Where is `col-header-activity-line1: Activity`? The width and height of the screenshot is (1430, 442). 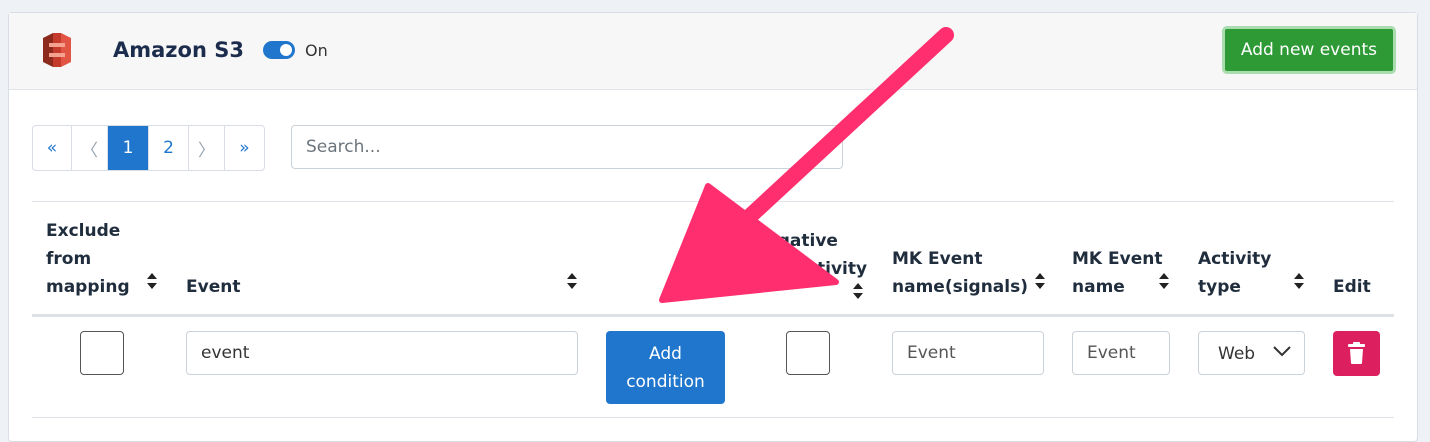
col-header-activity-line1: Activity is located at coordinates (1235, 259).